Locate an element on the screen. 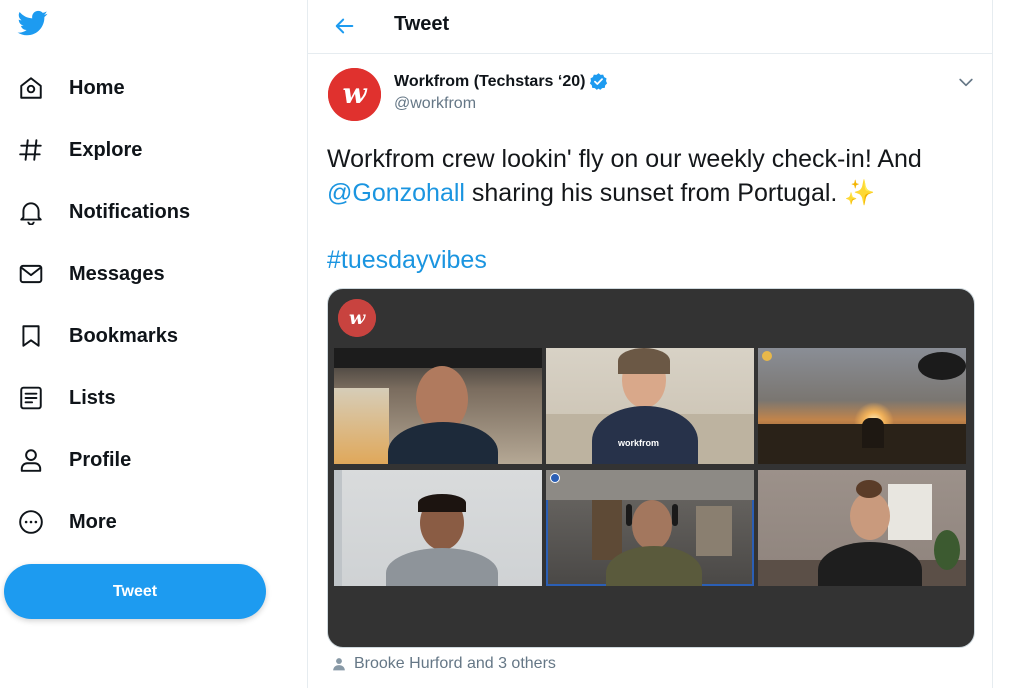 The width and height of the screenshot is (1024, 688). sidebar-item-messages: Messages is located at coordinates (90, 274).